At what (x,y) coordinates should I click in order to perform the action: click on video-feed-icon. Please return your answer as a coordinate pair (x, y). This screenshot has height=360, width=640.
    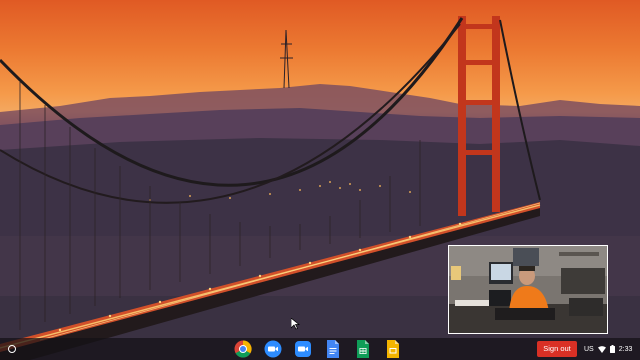
    Looking at the image, I should click on (528, 289).